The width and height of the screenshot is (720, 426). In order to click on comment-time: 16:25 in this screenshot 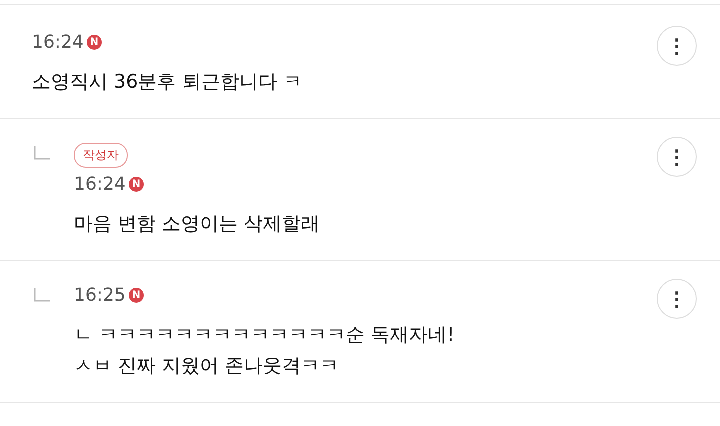, I will do `click(100, 295)`.